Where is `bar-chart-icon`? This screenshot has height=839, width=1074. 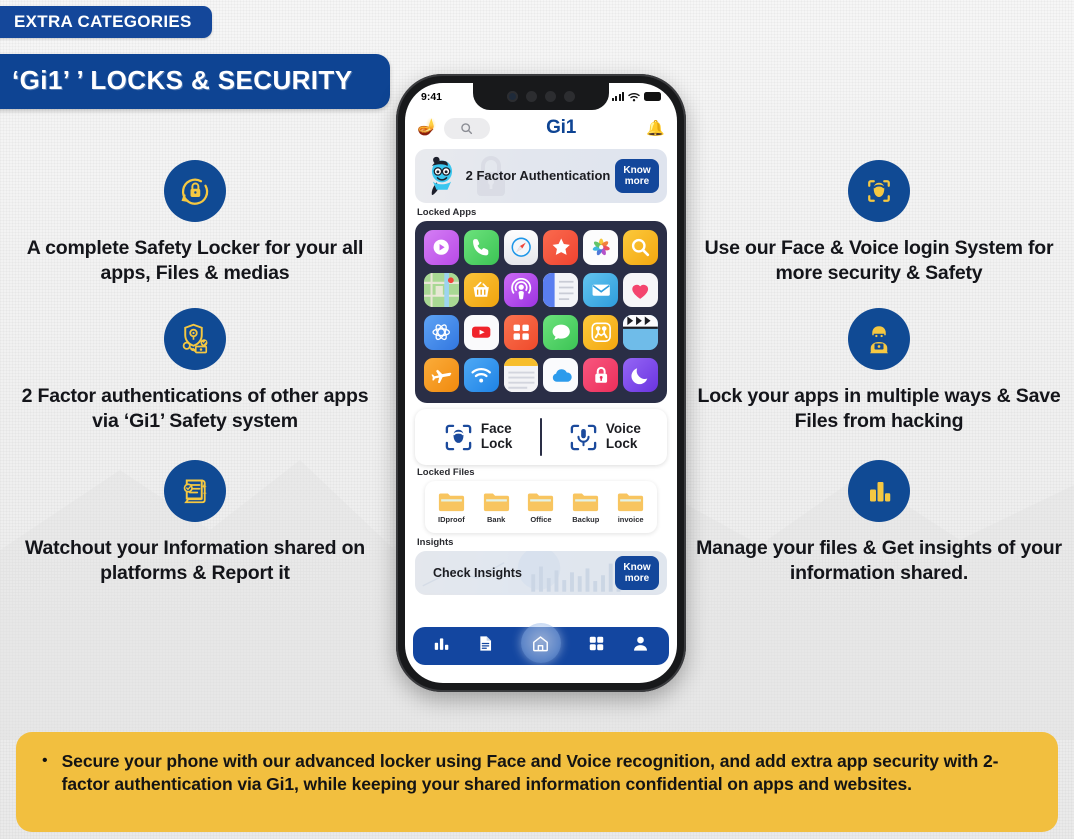 bar-chart-icon is located at coordinates (441, 644).